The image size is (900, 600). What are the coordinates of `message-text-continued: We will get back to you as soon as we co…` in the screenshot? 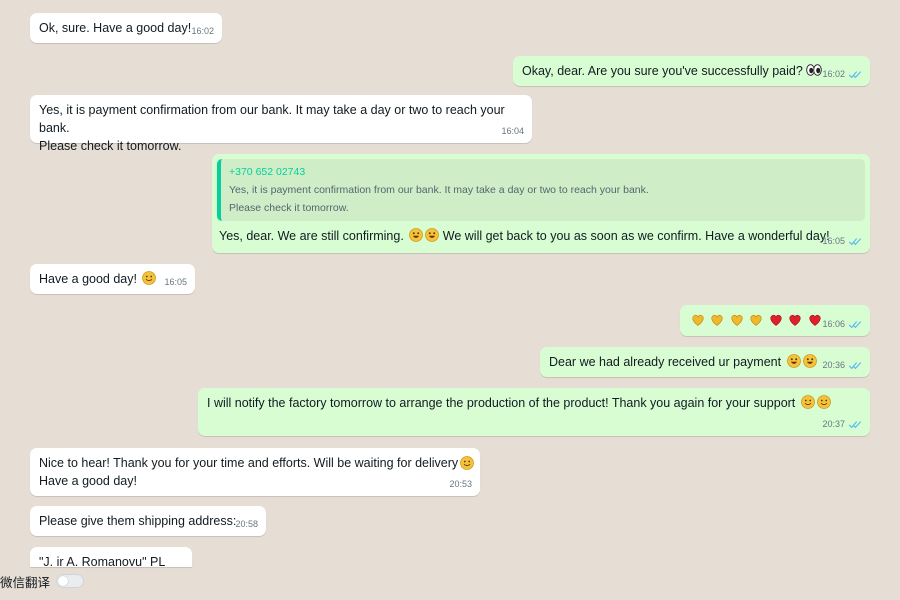 It's located at (636, 236).